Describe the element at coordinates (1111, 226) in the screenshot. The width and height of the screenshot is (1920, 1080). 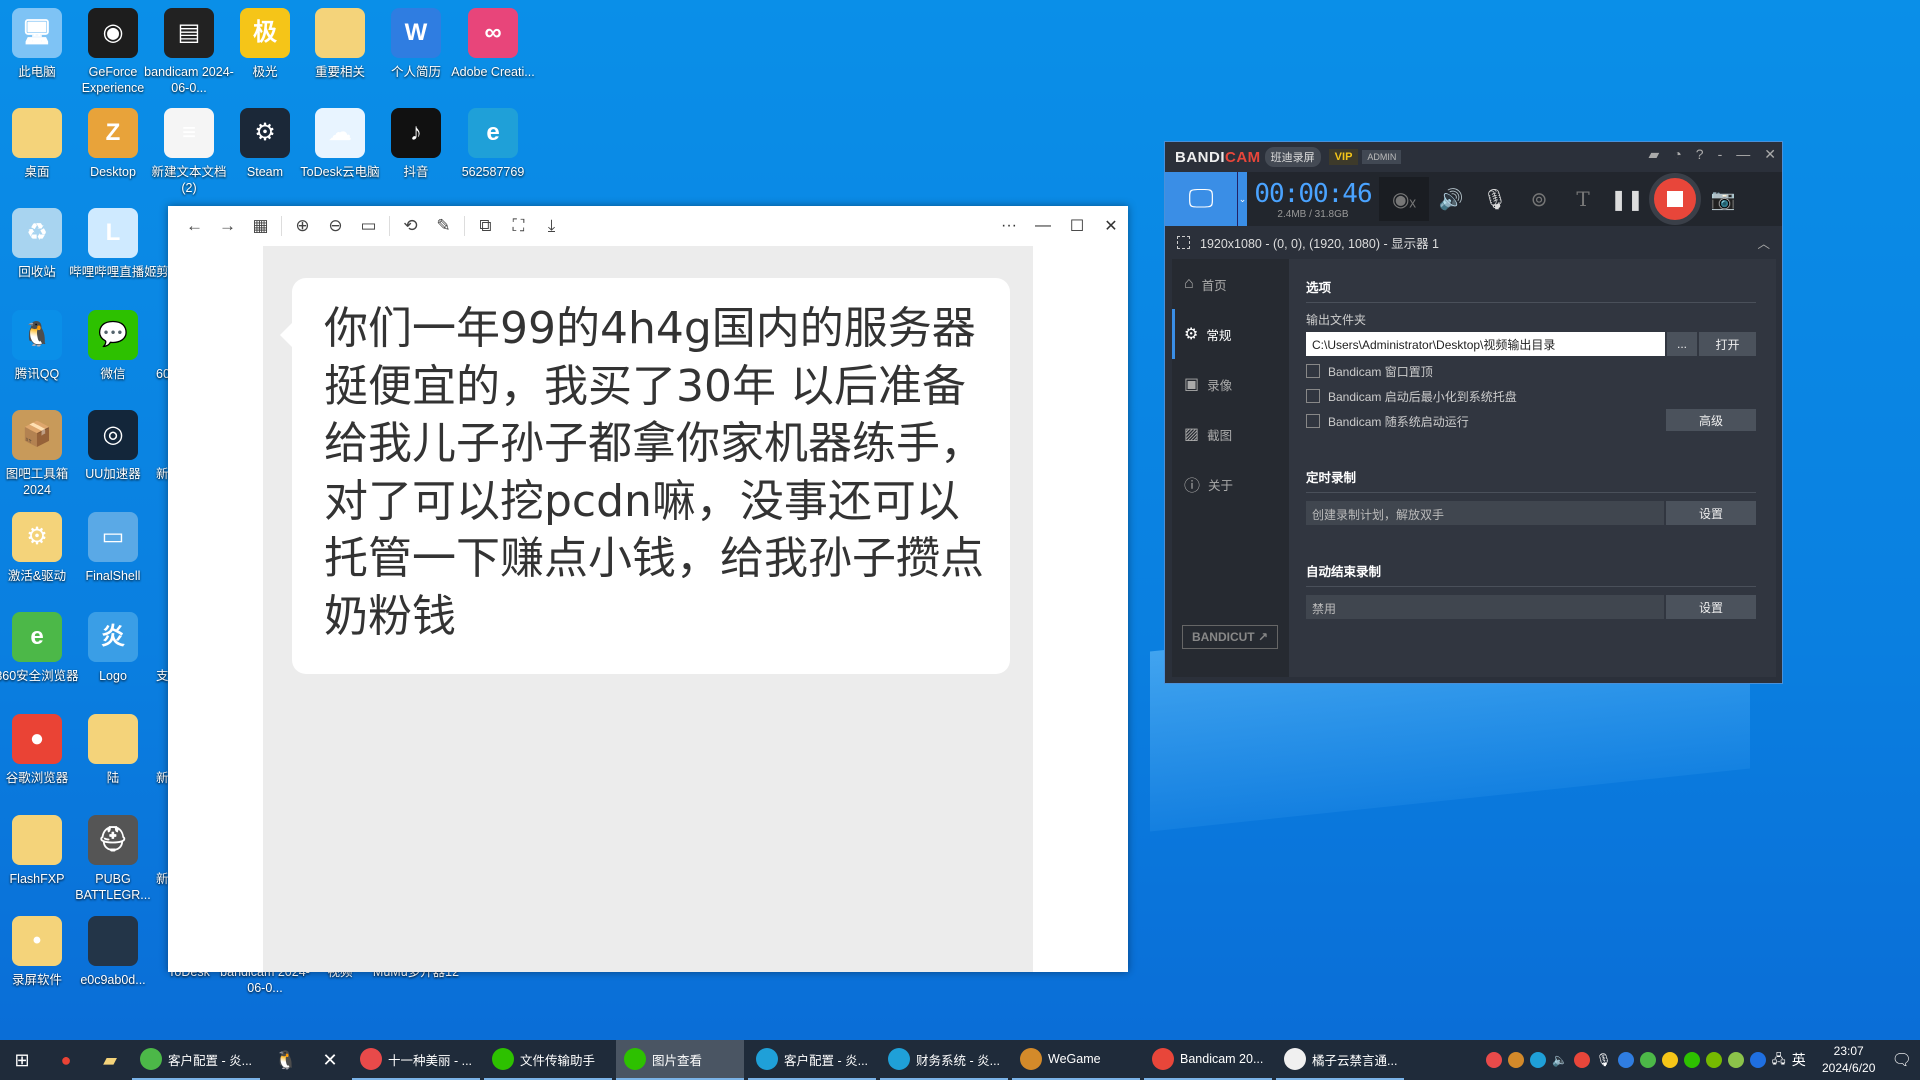
I see `close-button: ✕` at that location.